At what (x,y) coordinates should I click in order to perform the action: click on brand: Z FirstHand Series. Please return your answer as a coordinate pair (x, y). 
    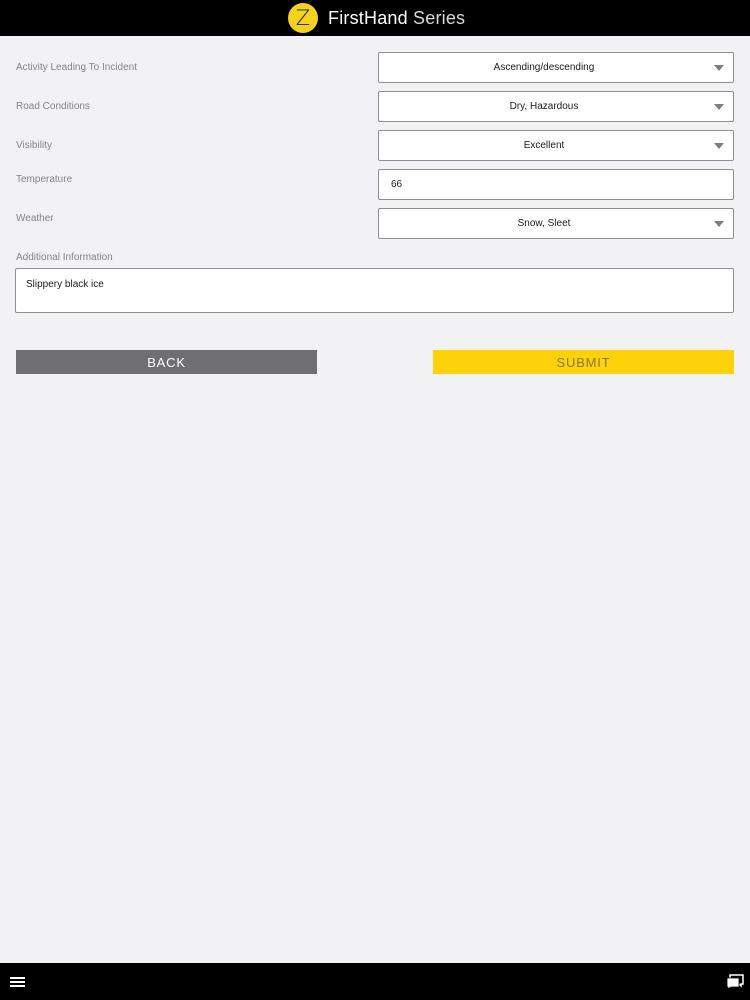
    Looking at the image, I should click on (376, 18).